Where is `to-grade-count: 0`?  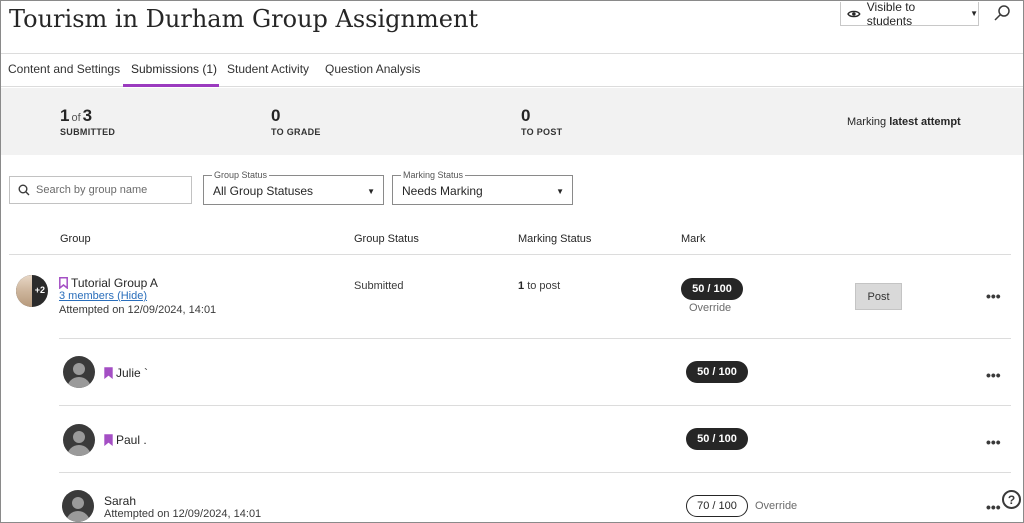
to-grade-count: 0 is located at coordinates (276, 115).